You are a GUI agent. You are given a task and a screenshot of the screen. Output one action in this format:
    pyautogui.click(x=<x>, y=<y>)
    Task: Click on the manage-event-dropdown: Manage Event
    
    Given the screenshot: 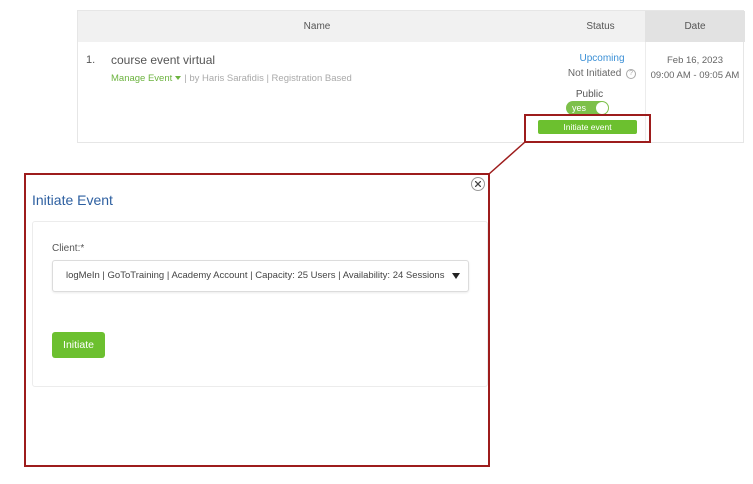 What is the action you would take?
    pyautogui.click(x=147, y=78)
    